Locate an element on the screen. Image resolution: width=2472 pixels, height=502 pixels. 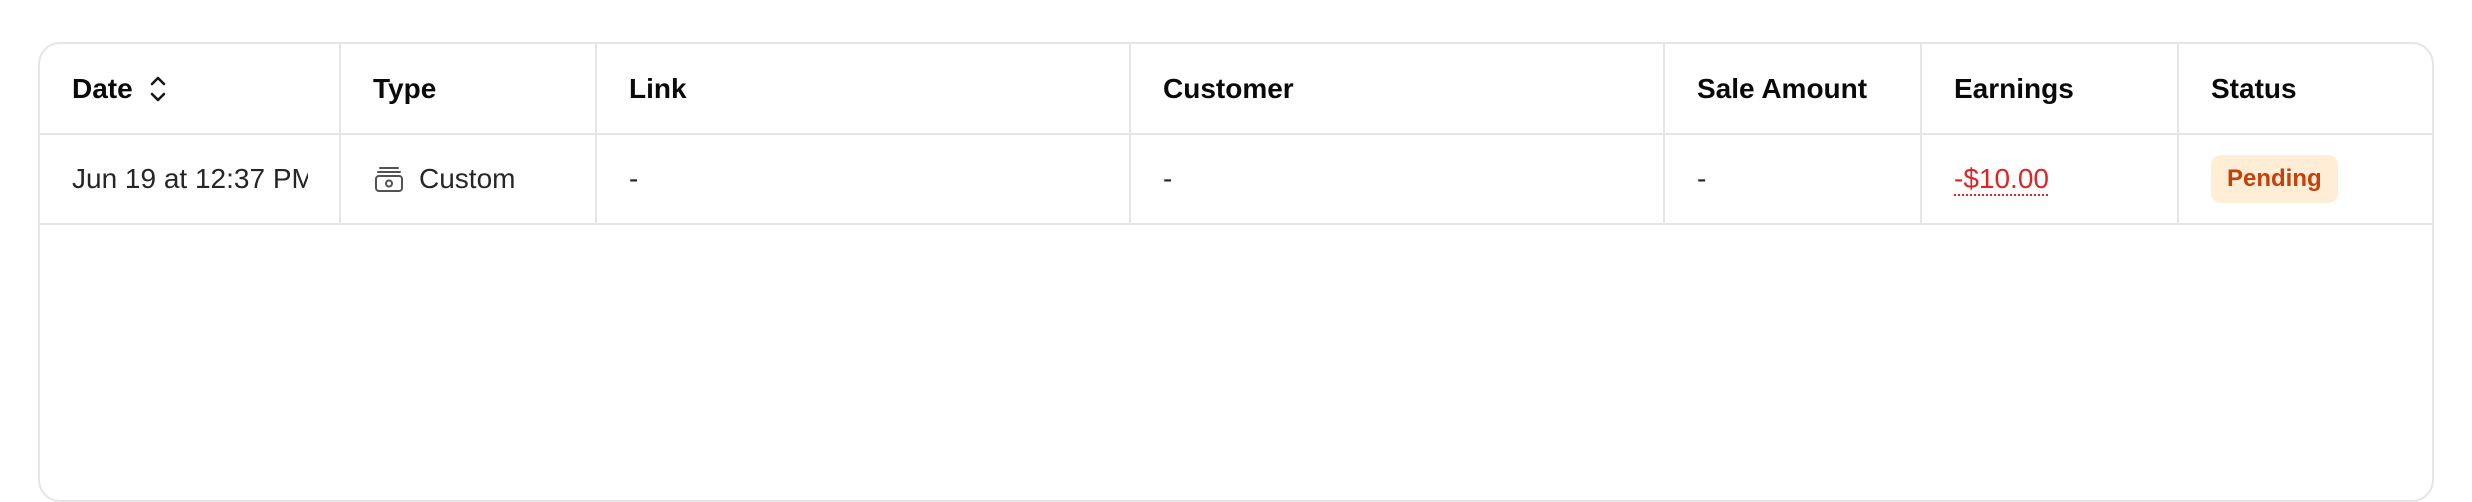
type-label: Custom is located at coordinates (467, 178).